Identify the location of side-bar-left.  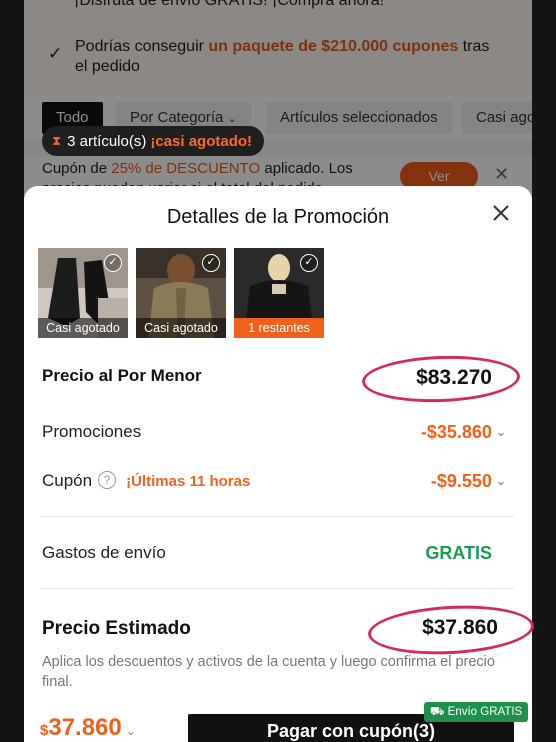
(12, 371).